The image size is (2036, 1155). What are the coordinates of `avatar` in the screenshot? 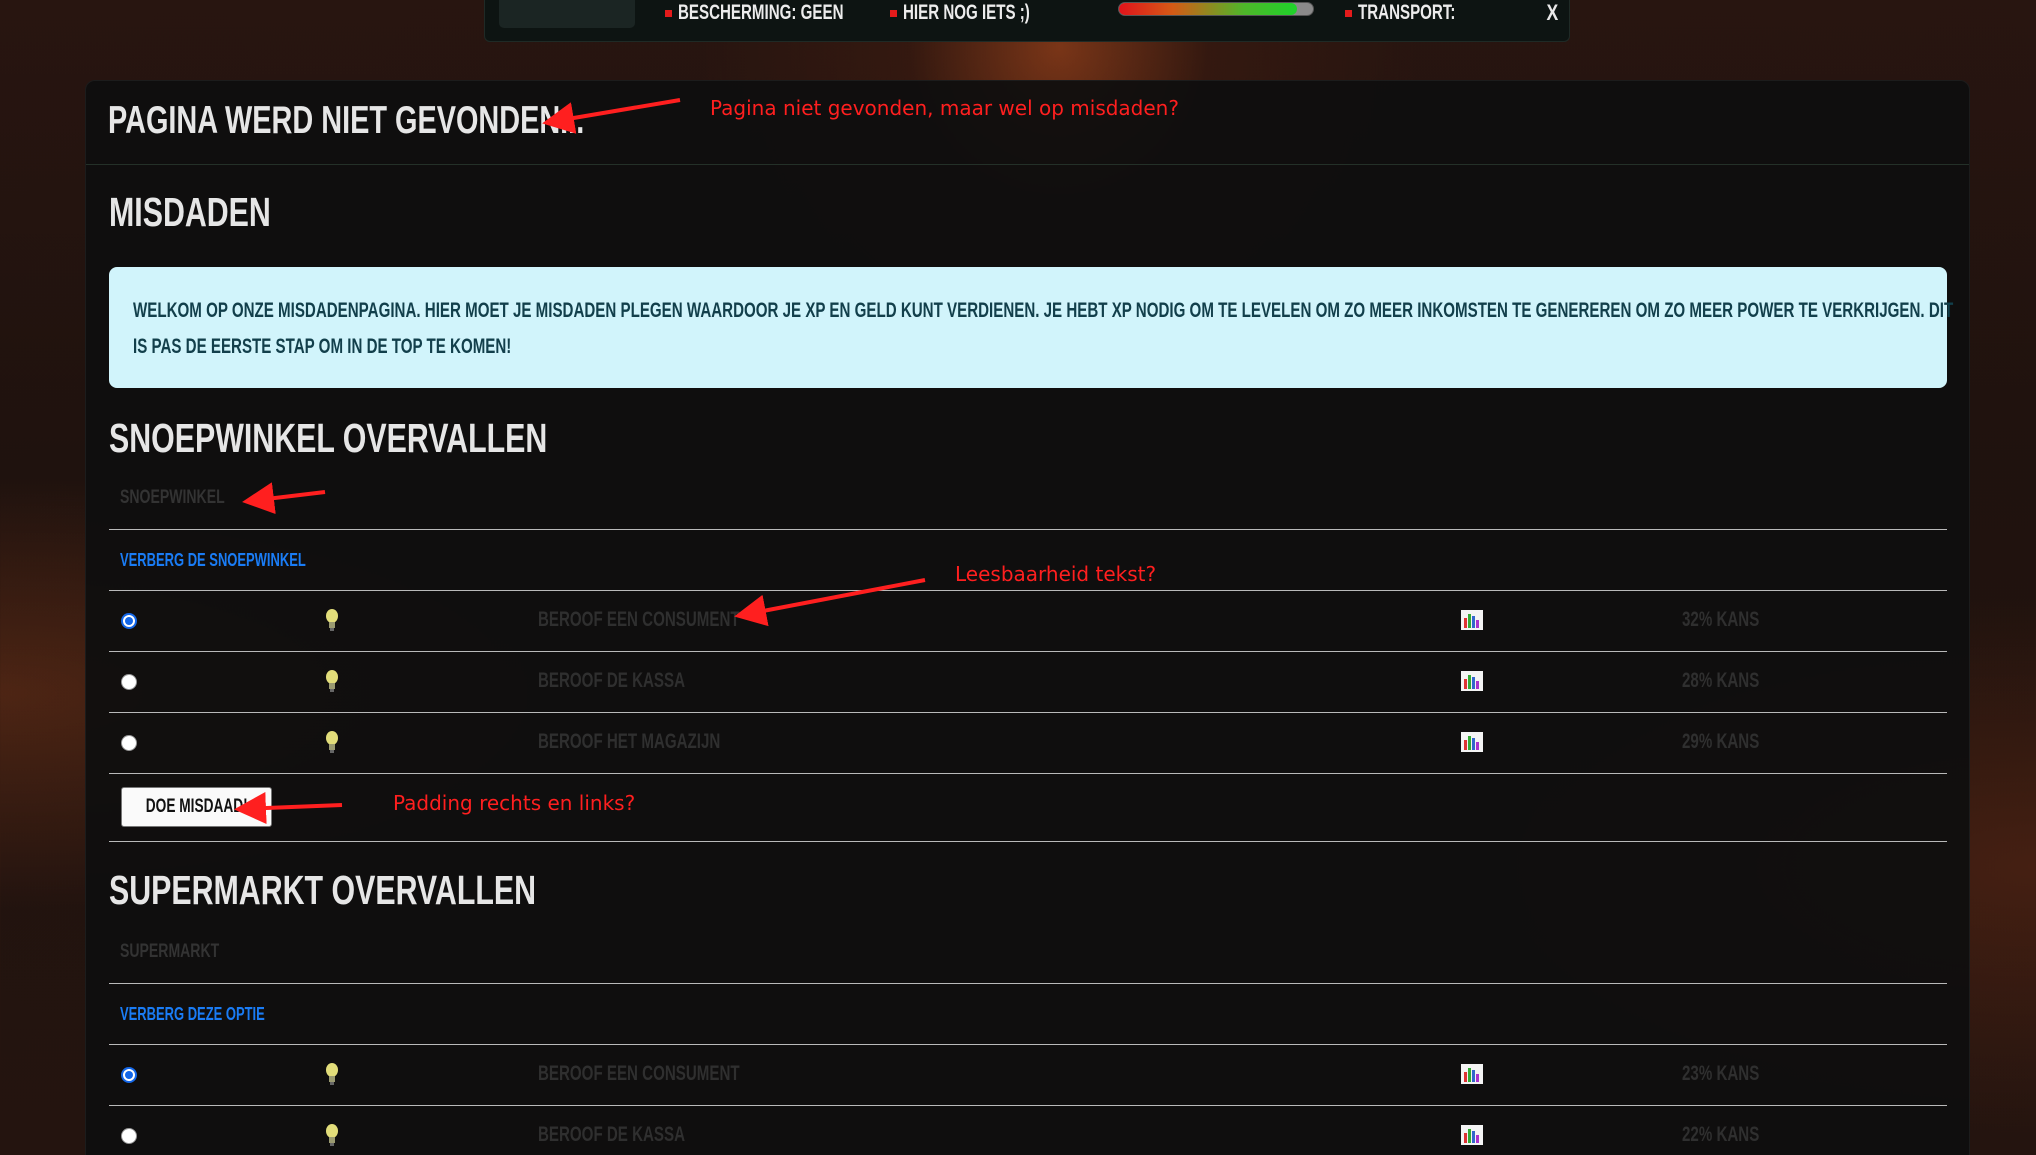 It's located at (567, 14).